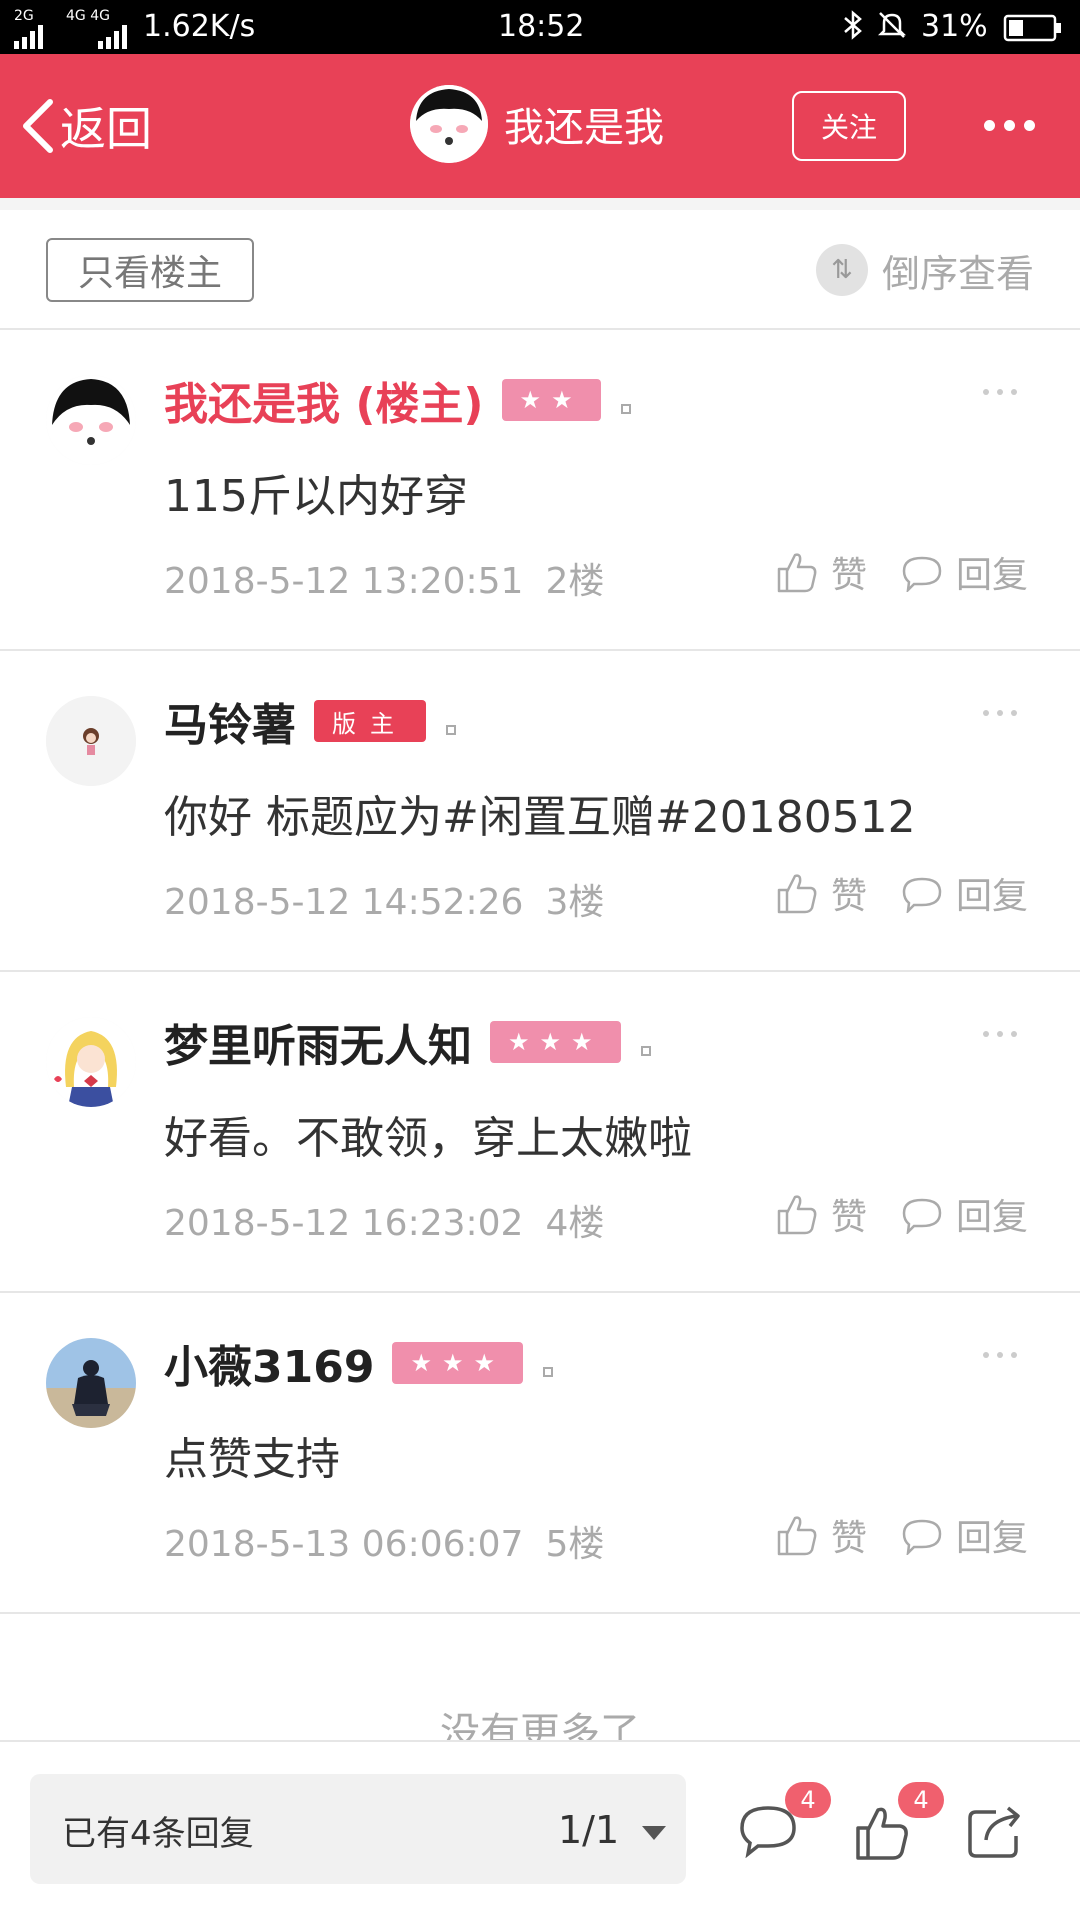 This screenshot has height=1920, width=1080. I want to click on reverse-order-button: ⇅ 倒序查看, so click(924, 270).